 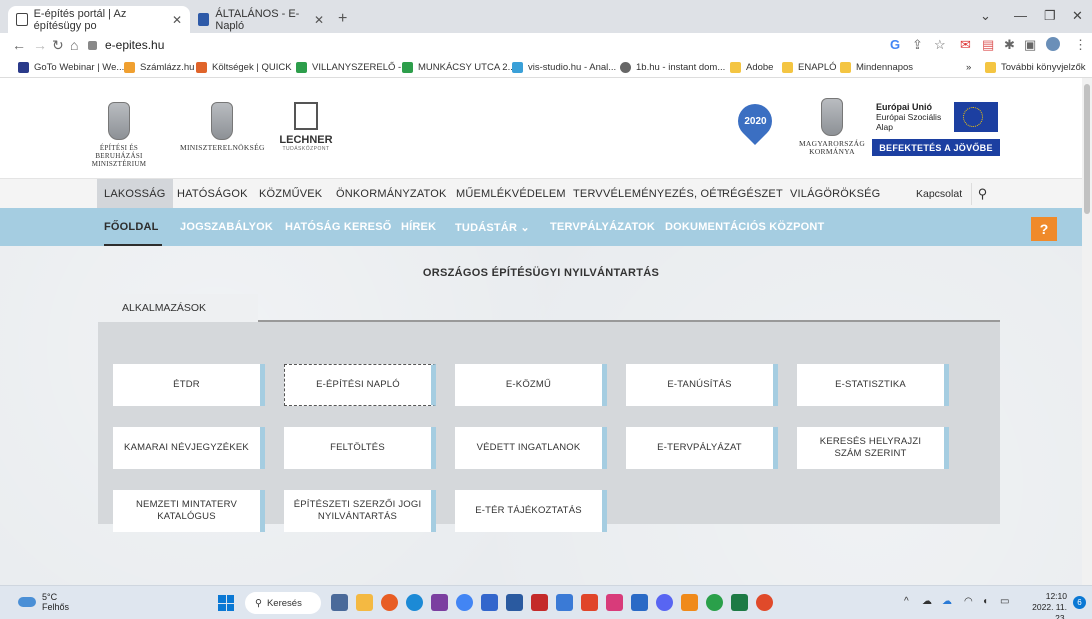 I want to click on network-app-icon, so click(x=639, y=602).